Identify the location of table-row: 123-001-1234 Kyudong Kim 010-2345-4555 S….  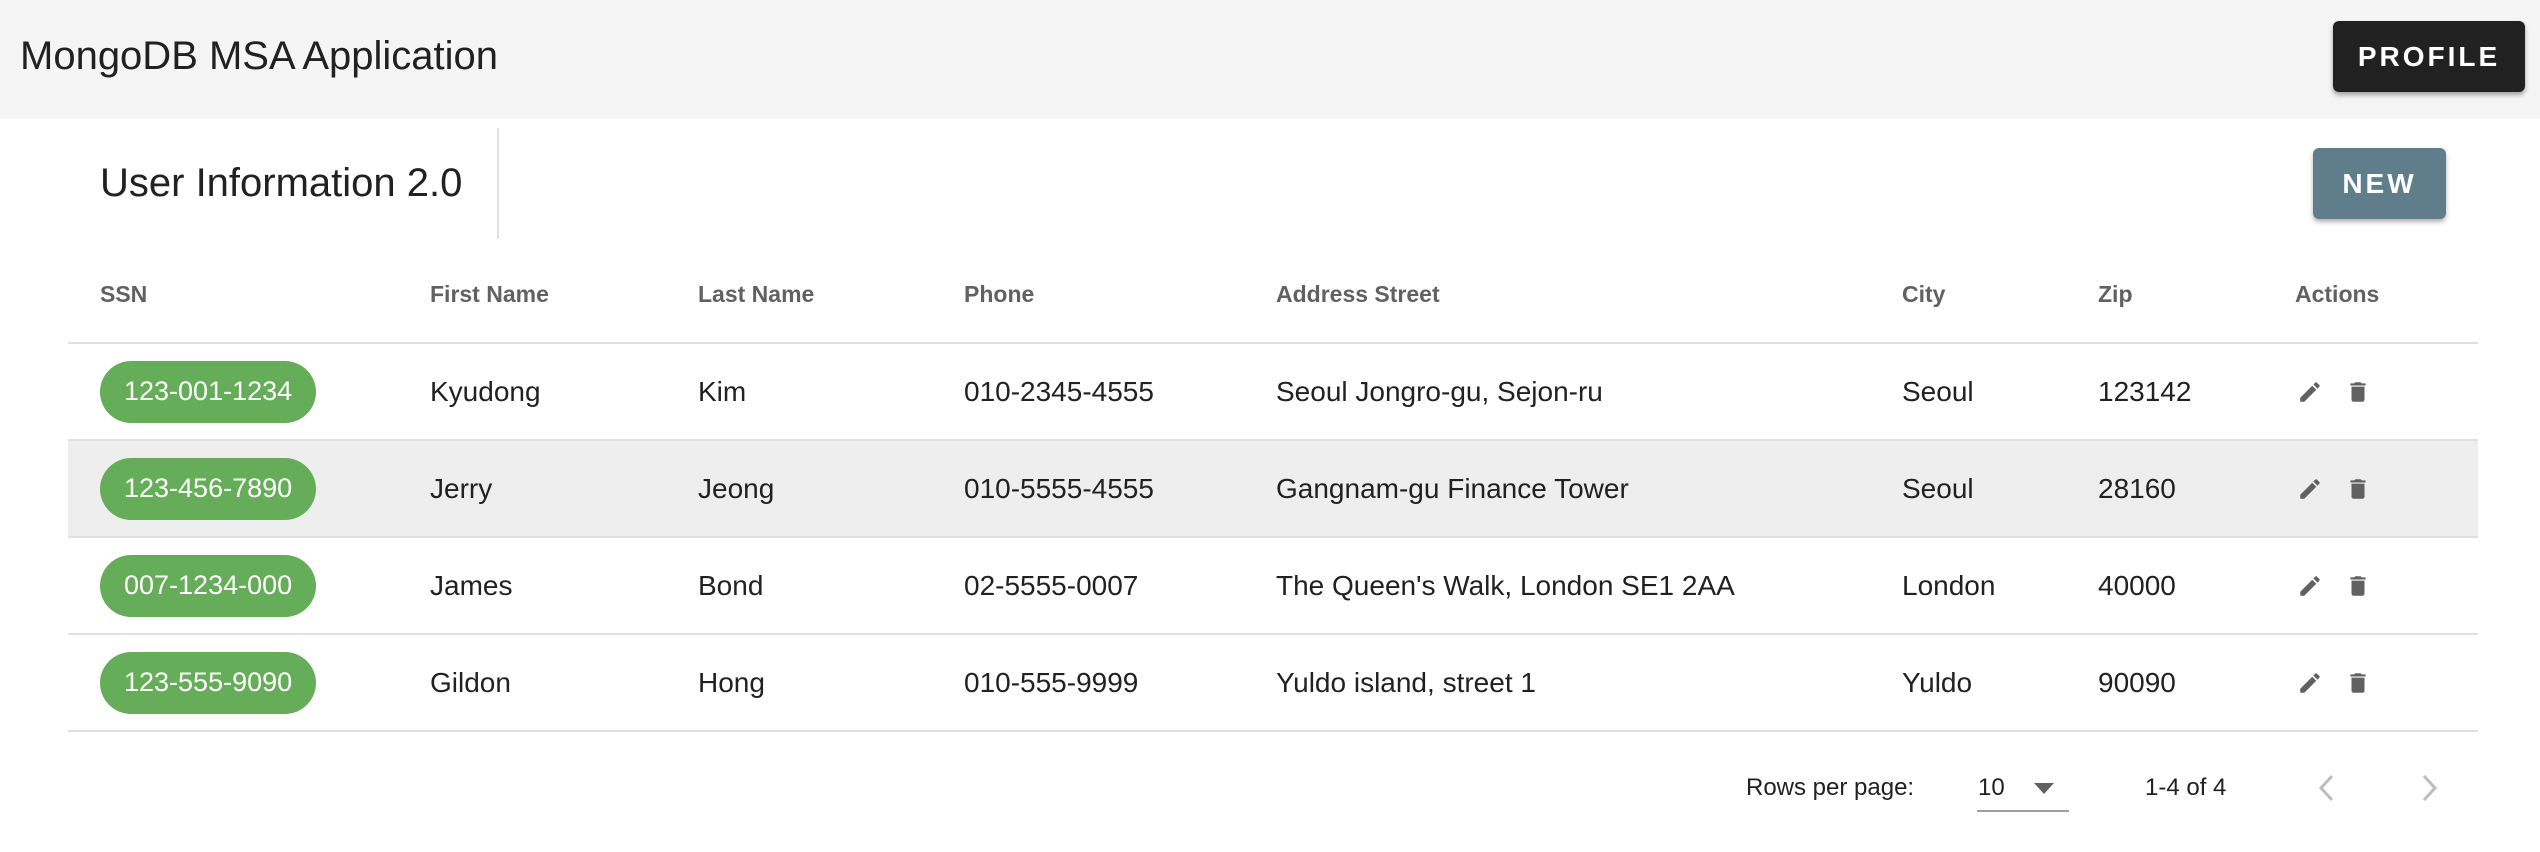
(1273, 392).